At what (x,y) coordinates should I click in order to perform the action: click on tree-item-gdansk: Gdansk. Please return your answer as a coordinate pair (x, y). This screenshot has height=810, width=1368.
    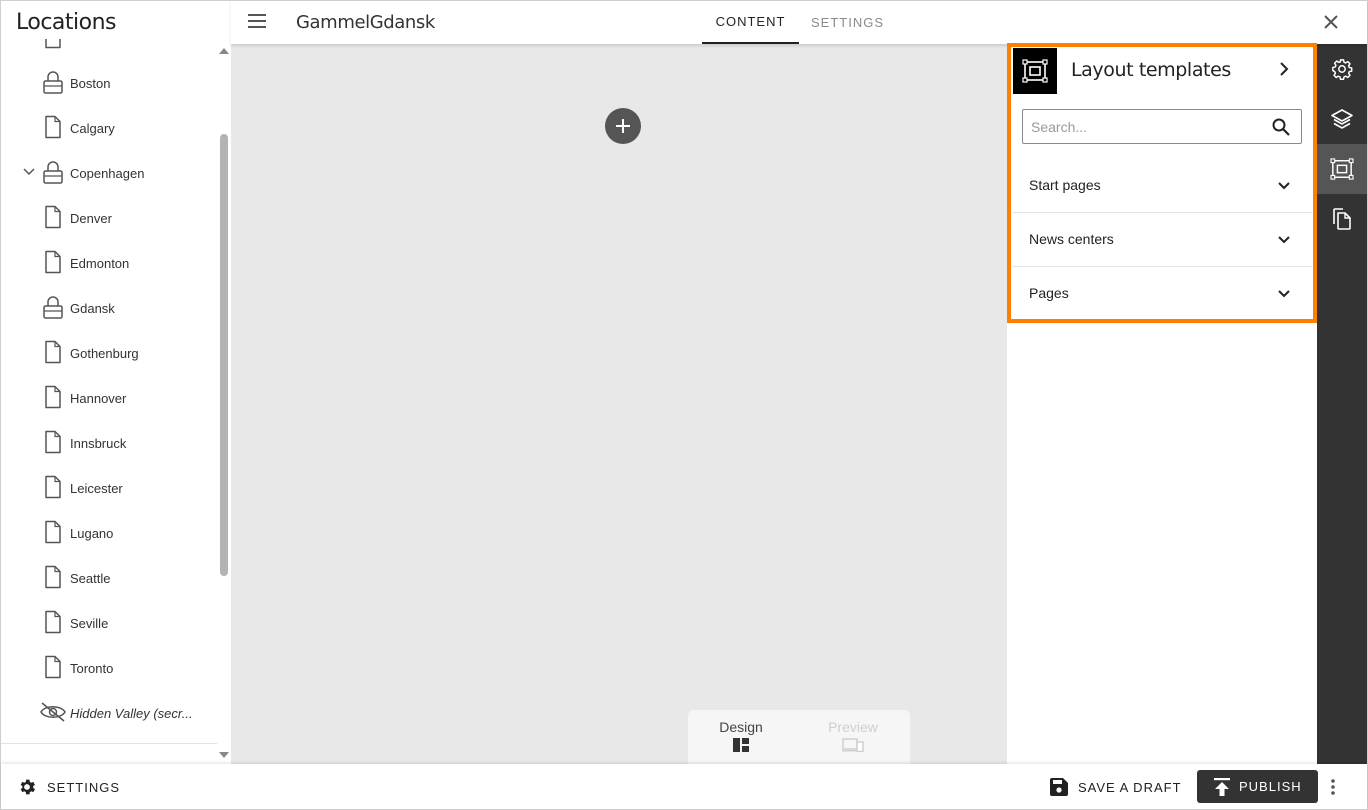
    Looking at the image, I should click on (109, 308).